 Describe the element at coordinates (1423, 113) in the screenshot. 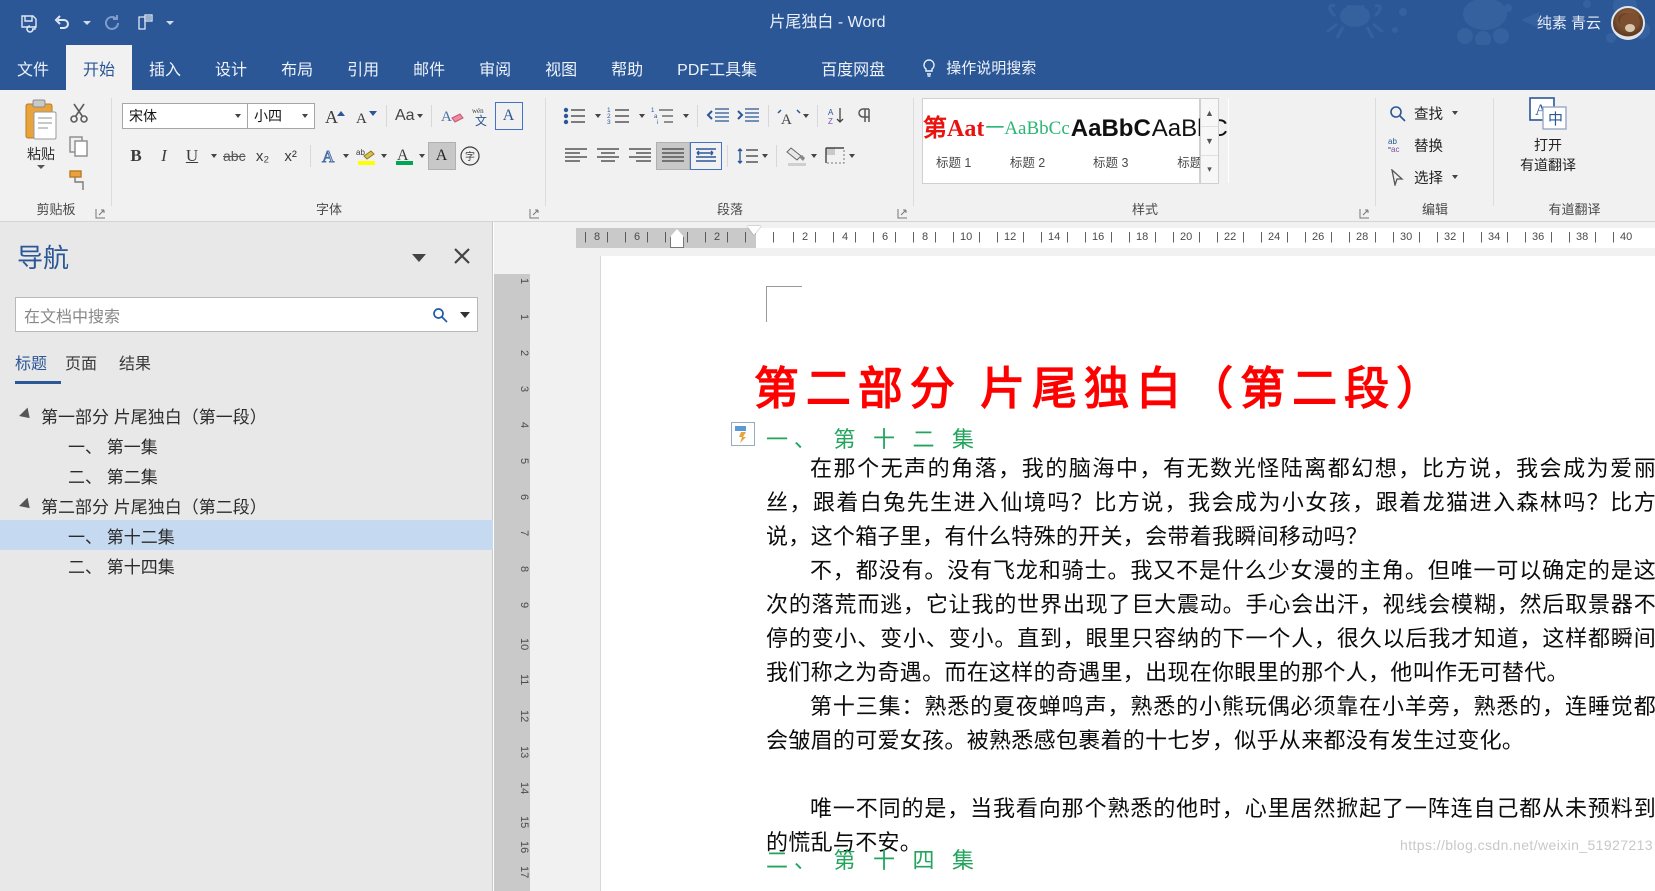

I see `find-button: 查找` at that location.